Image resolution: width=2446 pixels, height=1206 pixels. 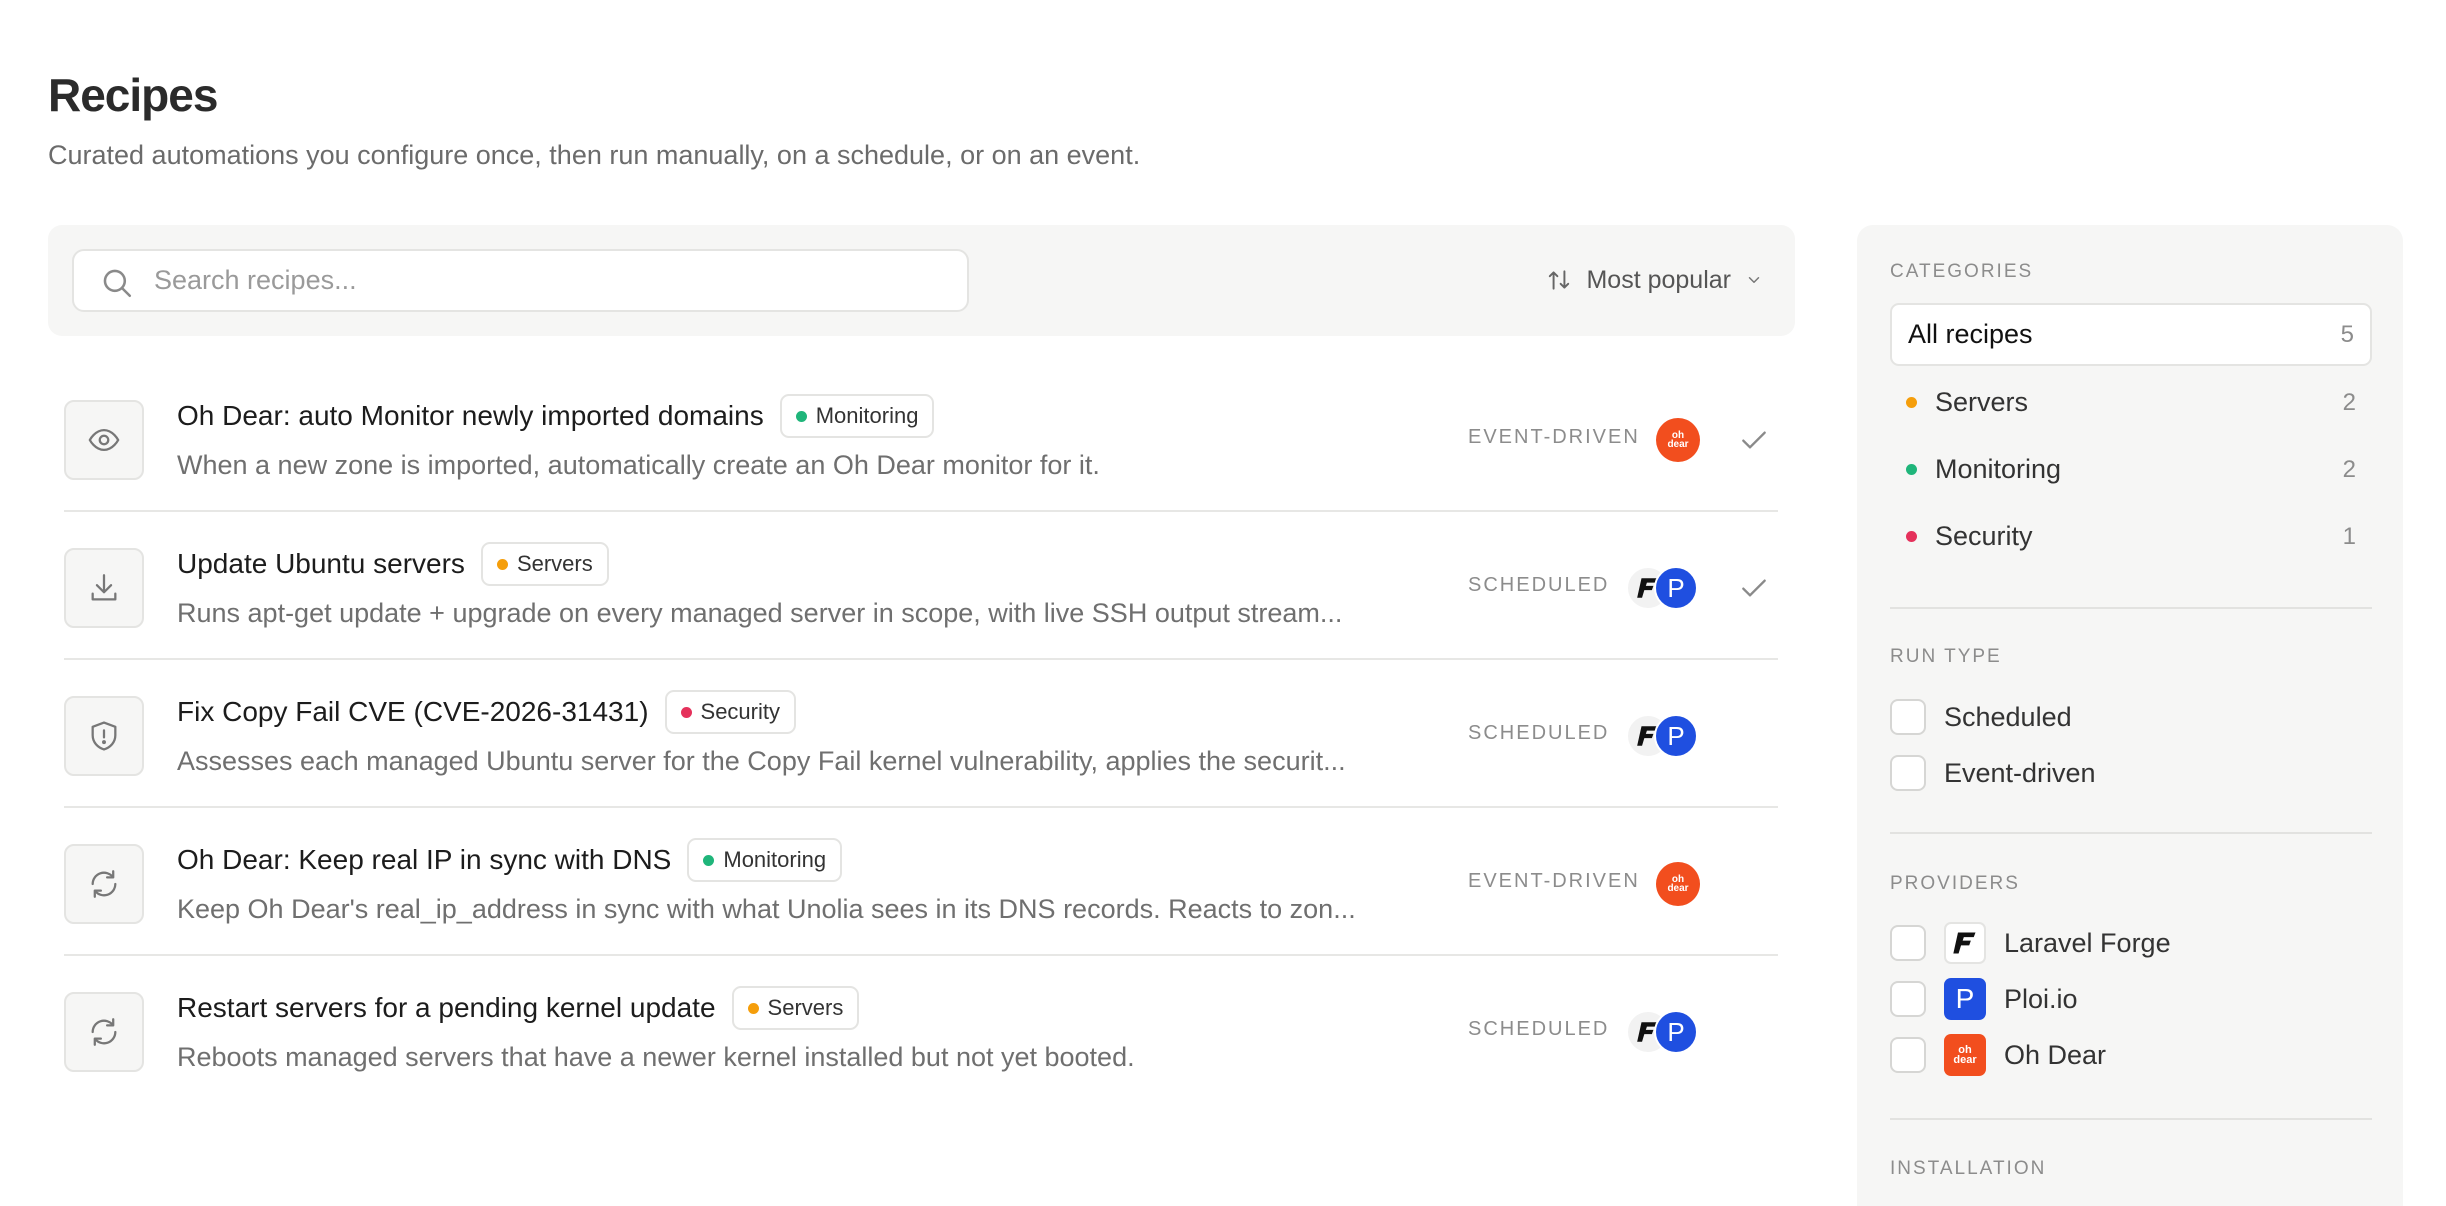 What do you see at coordinates (2020, 772) in the screenshot?
I see `filter-label: Event-driven` at bounding box center [2020, 772].